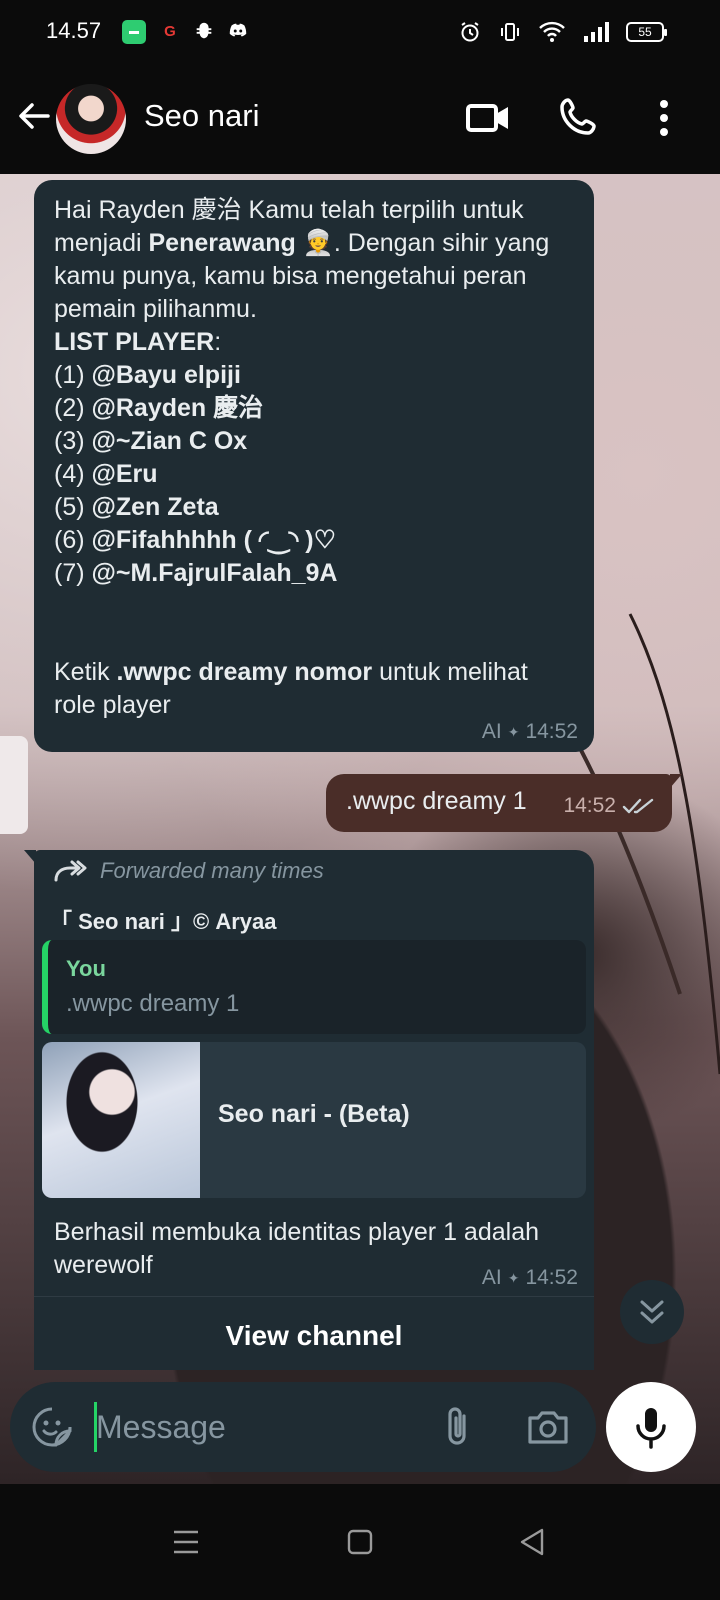 This screenshot has height=1600, width=720. Describe the element at coordinates (201, 116) in the screenshot. I see `contact-name: Seo nari` at that location.